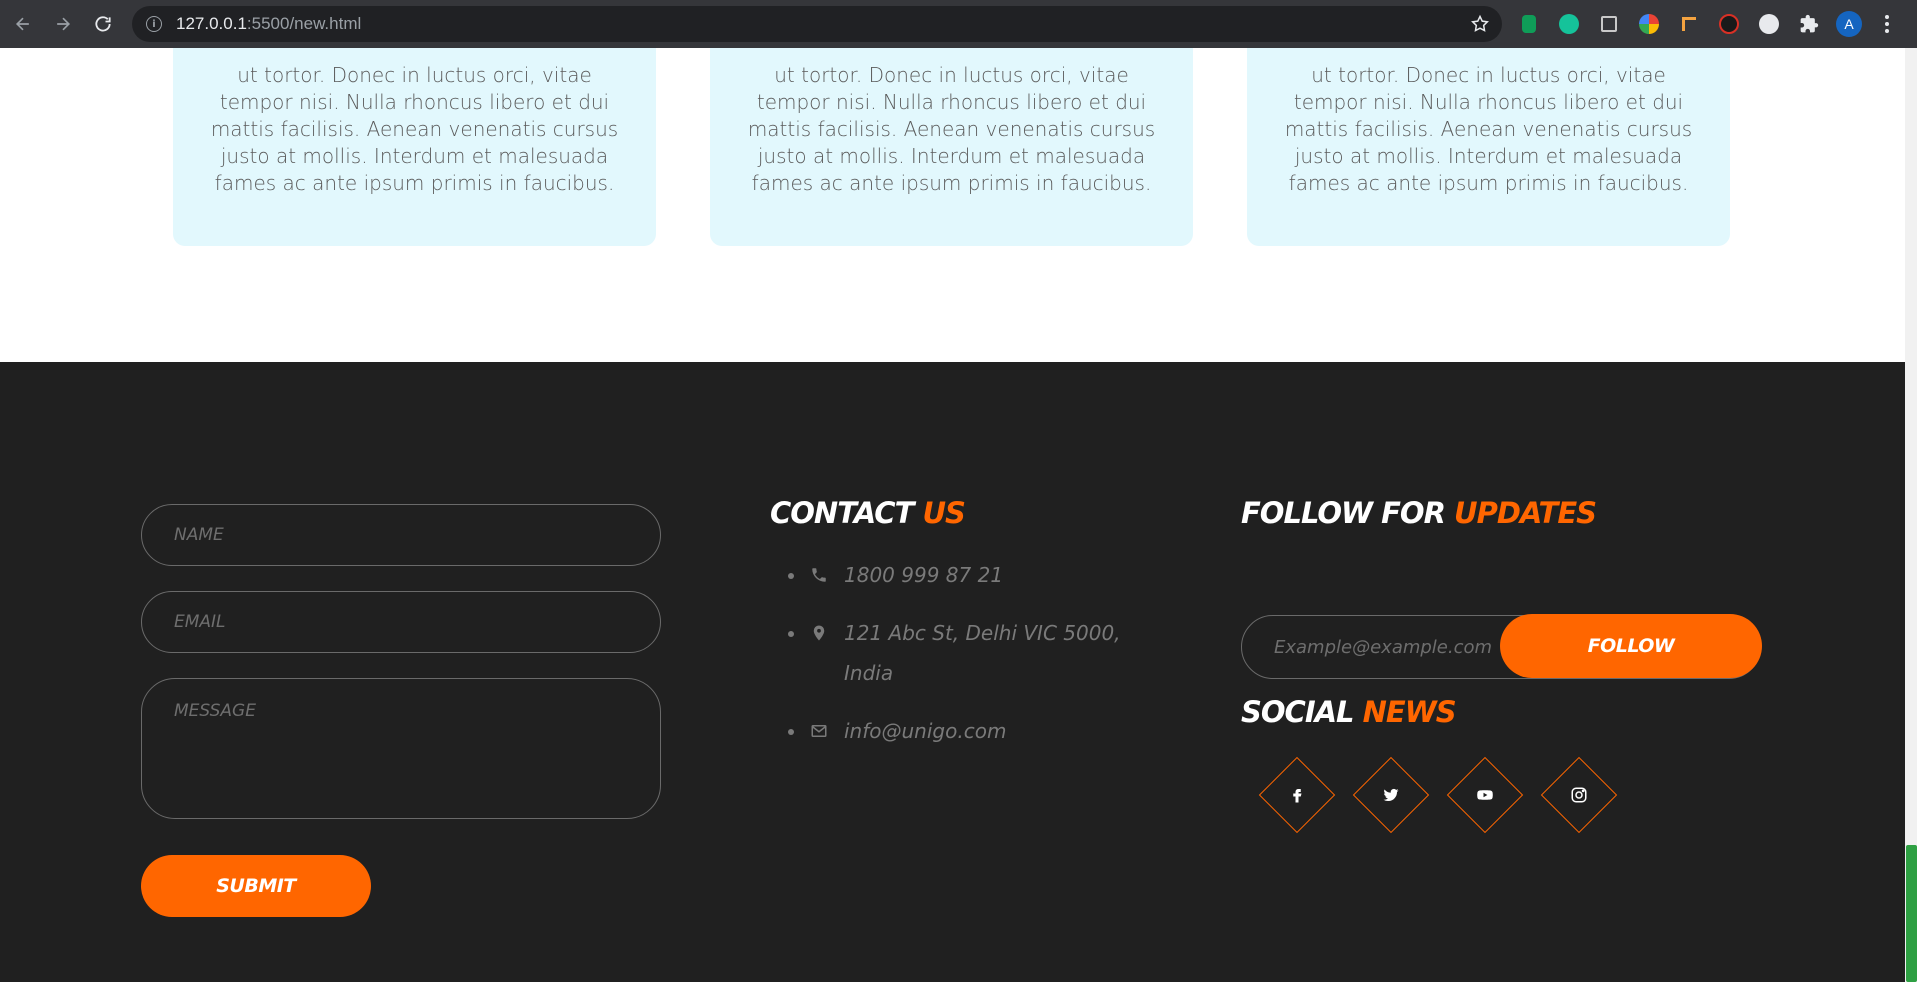 This screenshot has width=1917, height=982. What do you see at coordinates (1769, 24) in the screenshot?
I see `extension-circle-icon` at bounding box center [1769, 24].